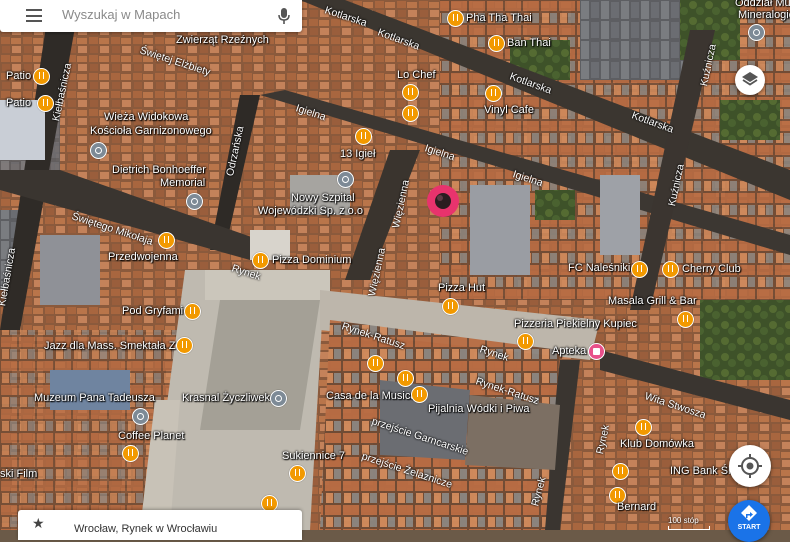 The image size is (790, 542). I want to click on place-label: Dietrich Bonhoeffer, so click(159, 170).